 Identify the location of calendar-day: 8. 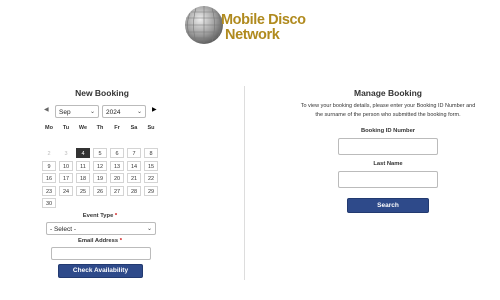
(151, 153).